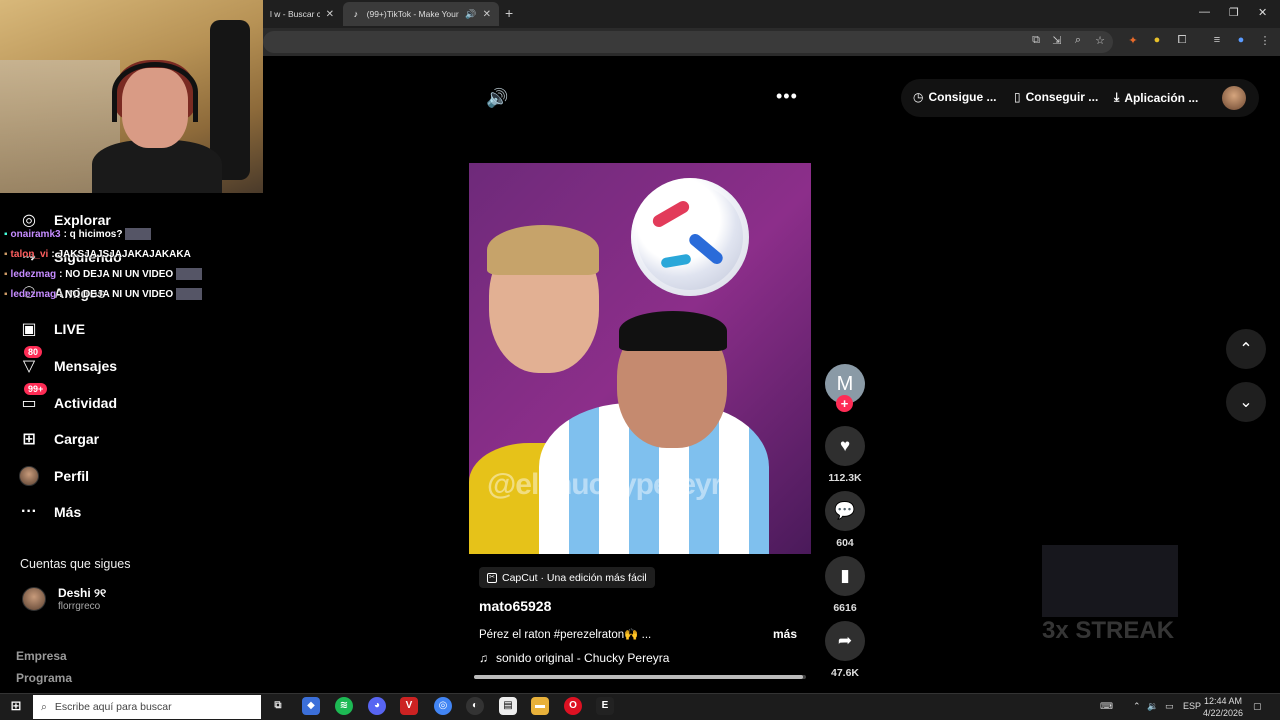 The width and height of the screenshot is (1280, 720). What do you see at coordinates (413, 14) in the screenshot?
I see `tab-title: (99+)TikTok - Make Your Da` at bounding box center [413, 14].